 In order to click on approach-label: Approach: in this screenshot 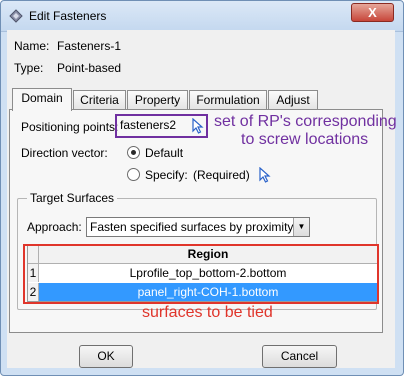, I will do `click(54, 227)`.